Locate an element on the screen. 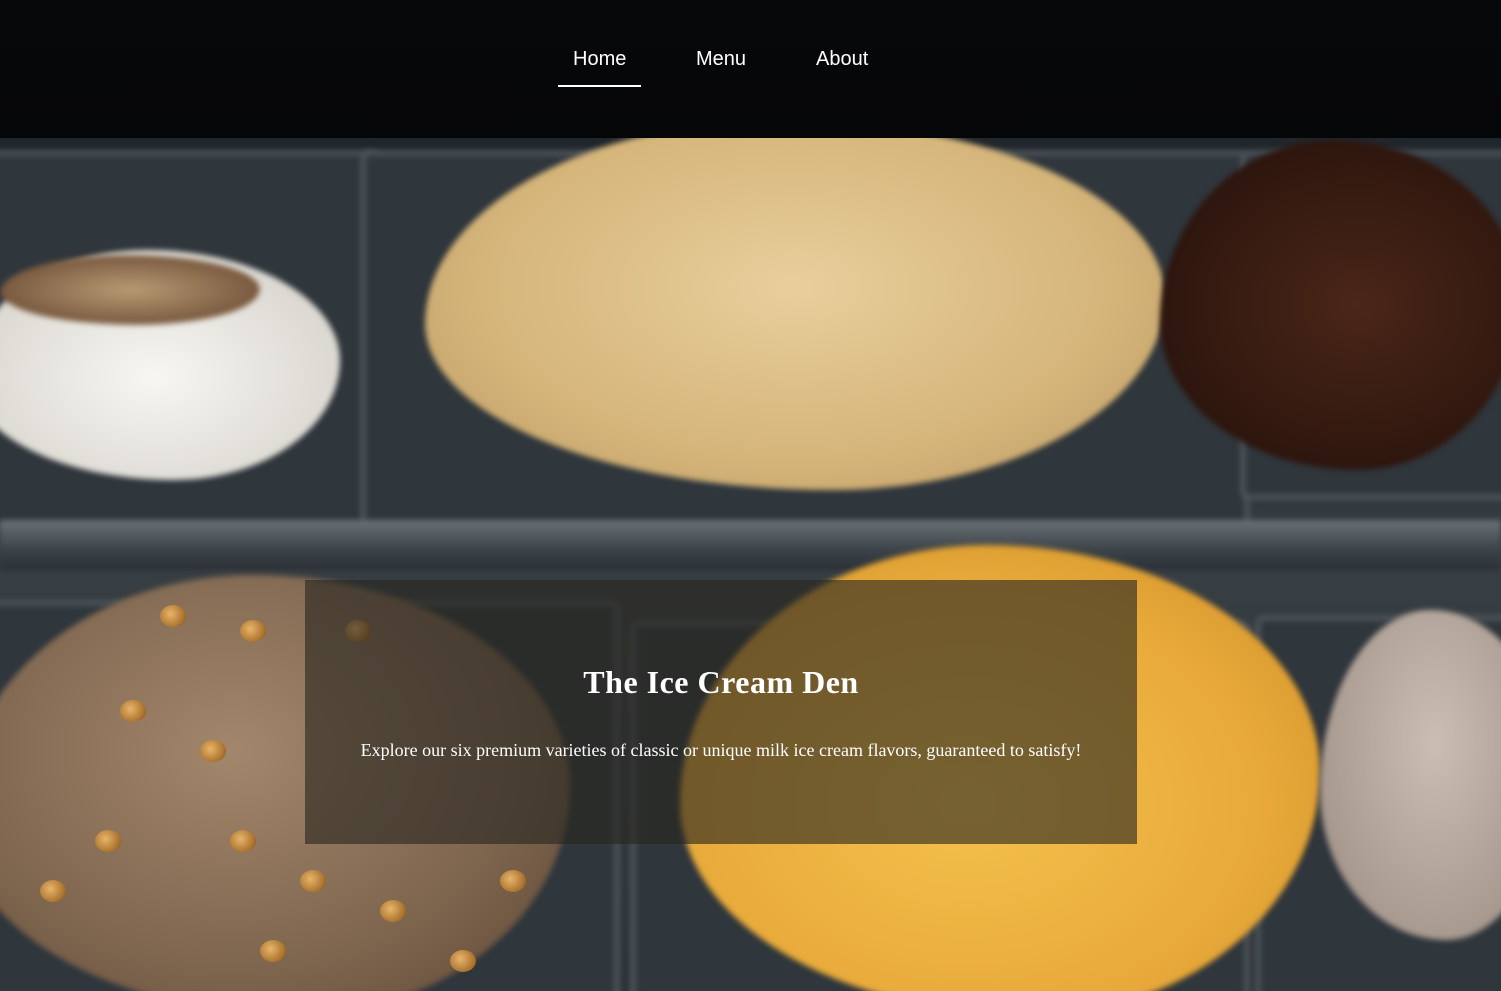 This screenshot has height=991, width=1501. hero-title: The Ice Cream Den is located at coordinates (721, 682).